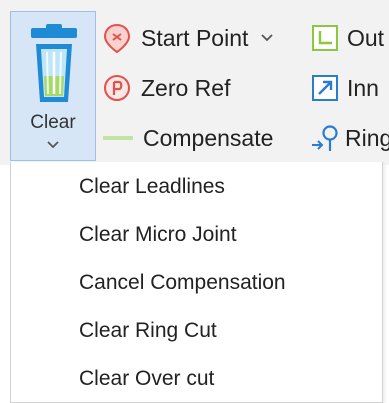 The image size is (389, 403). I want to click on clear-button: Clear, so click(53, 86).